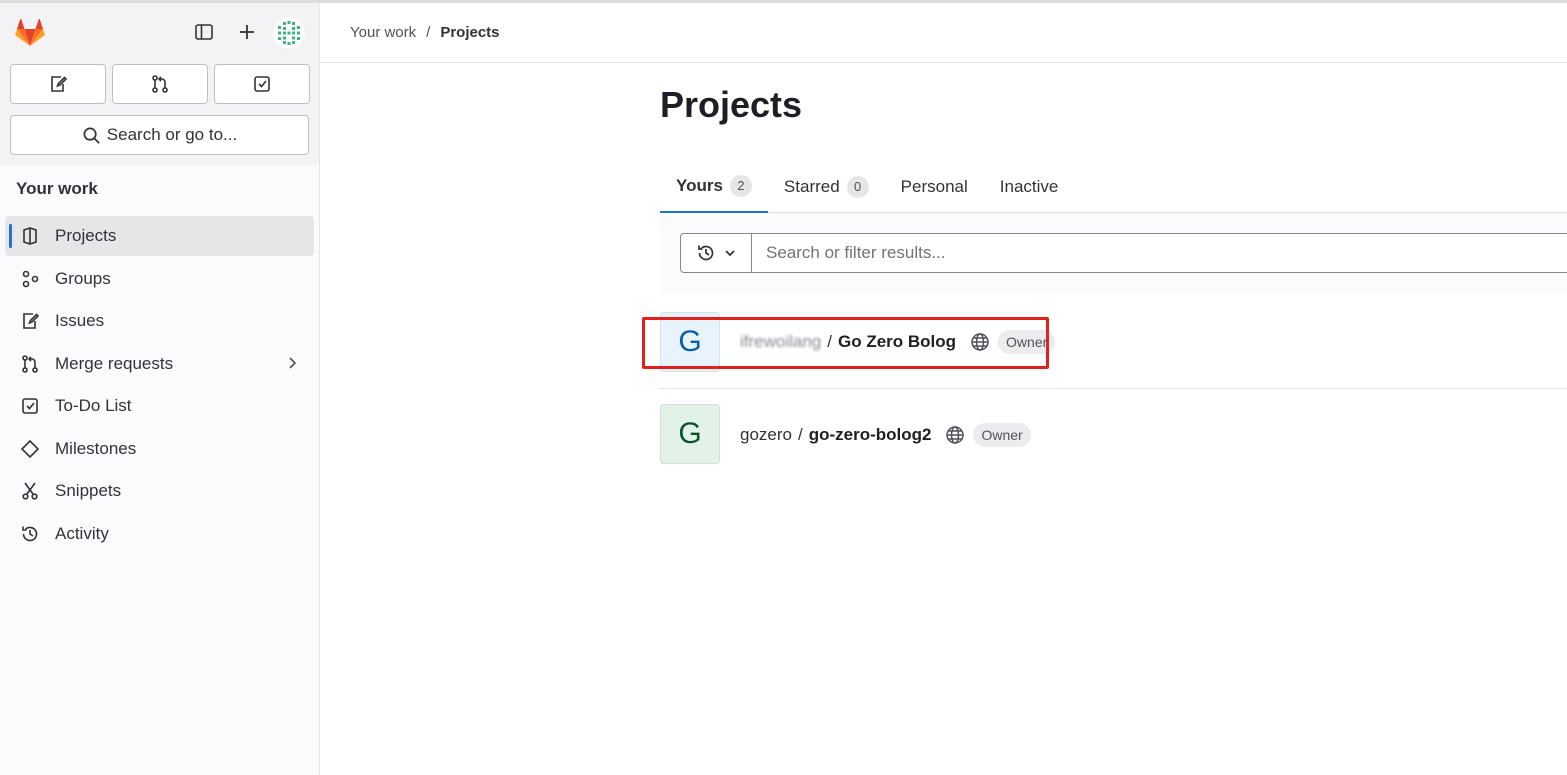 The height and width of the screenshot is (775, 1567). Describe the element at coordinates (740, 185) in the screenshot. I see `tab-count-badge: 2` at that location.